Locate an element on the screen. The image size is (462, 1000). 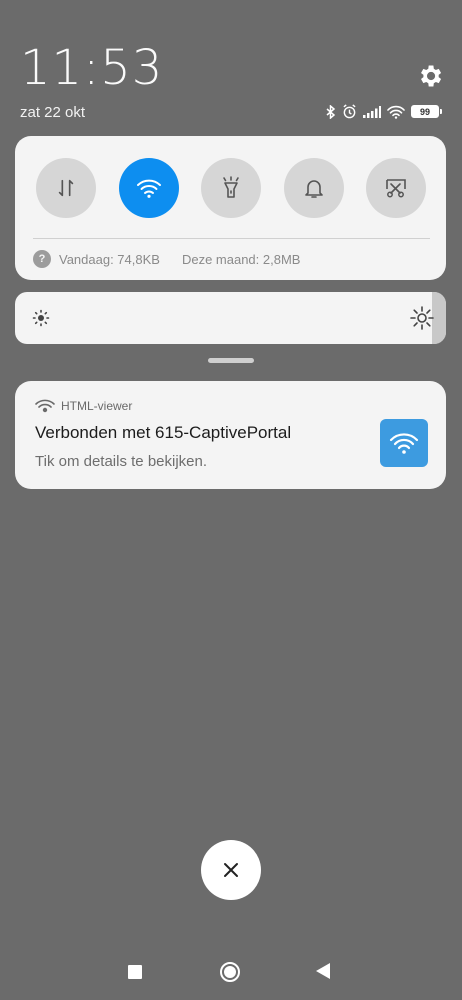
usage-month: Deze maand: 2,8MB is located at coordinates (241, 259).